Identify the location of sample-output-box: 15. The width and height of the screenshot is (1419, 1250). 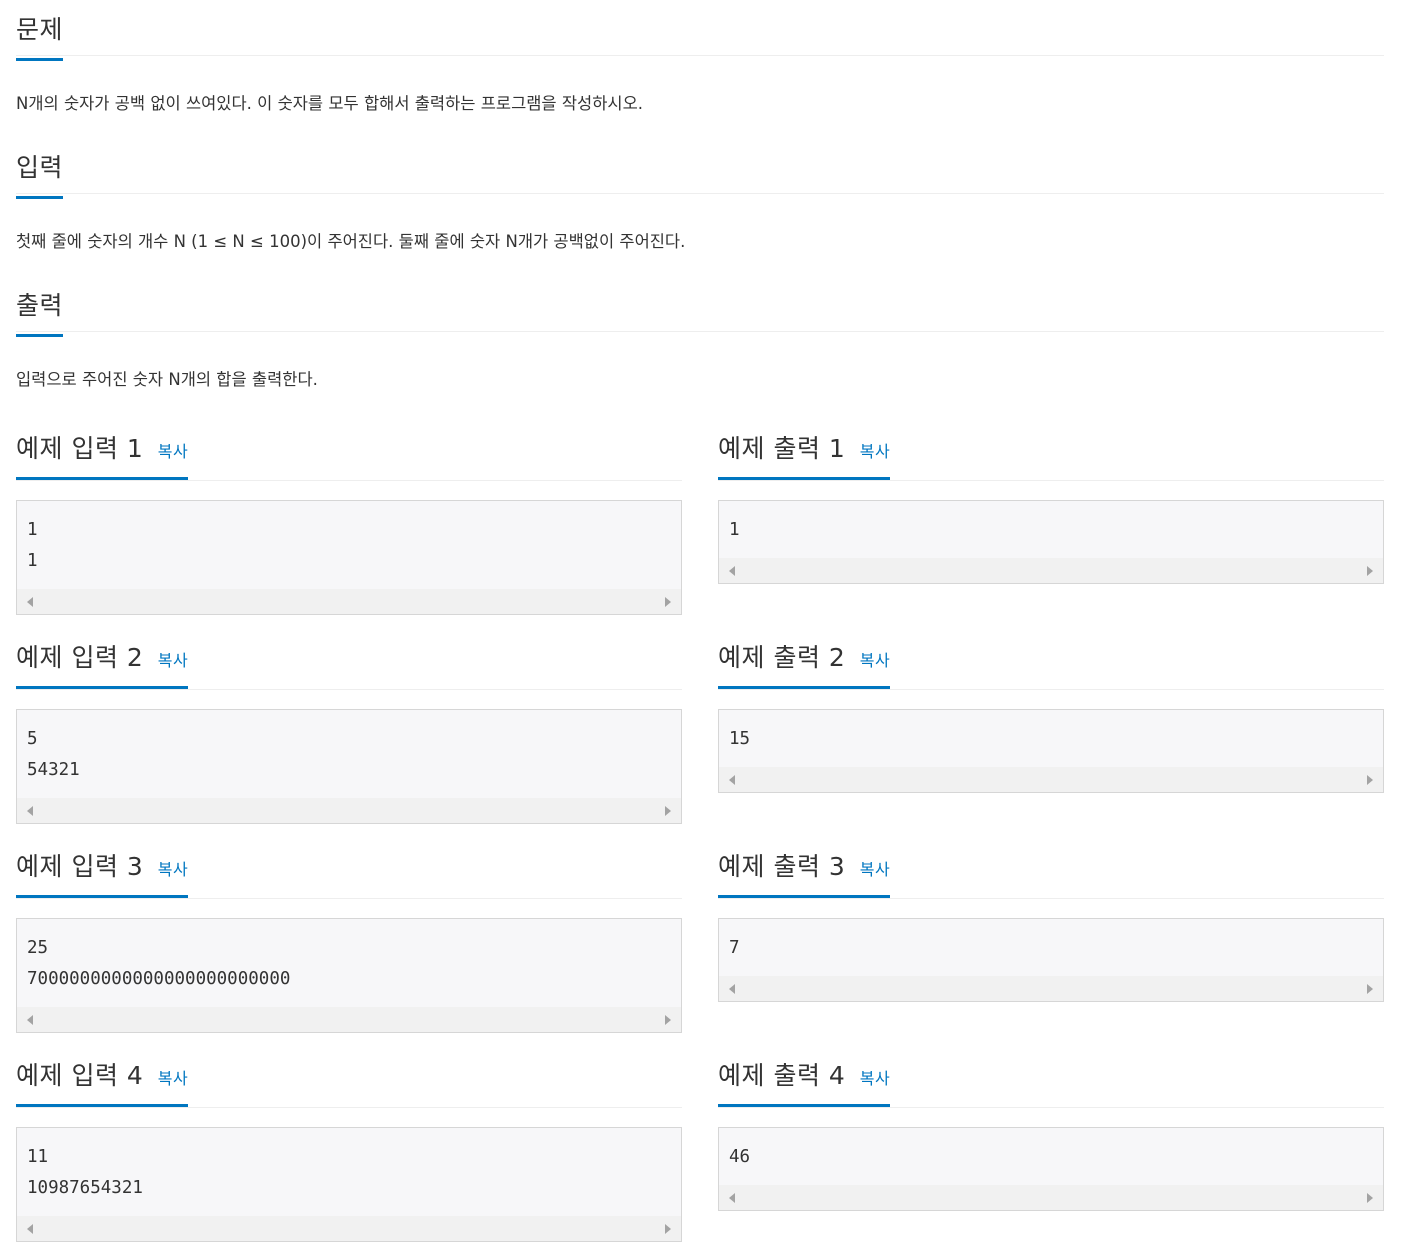
(1051, 751).